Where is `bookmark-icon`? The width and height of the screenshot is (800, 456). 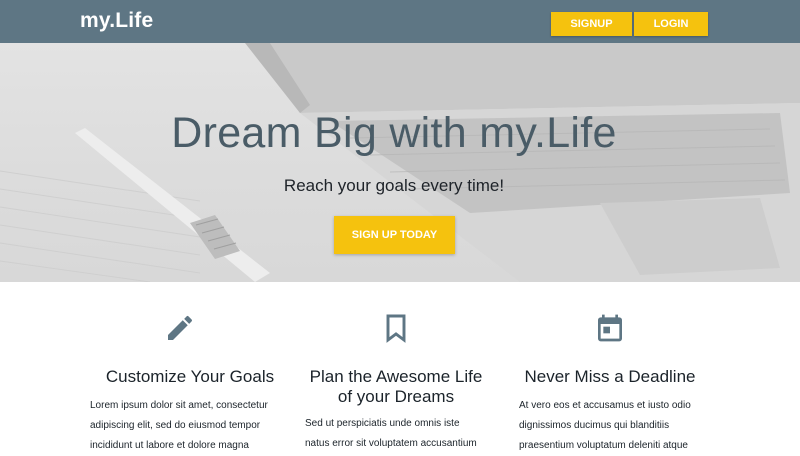 bookmark-icon is located at coordinates (396, 328).